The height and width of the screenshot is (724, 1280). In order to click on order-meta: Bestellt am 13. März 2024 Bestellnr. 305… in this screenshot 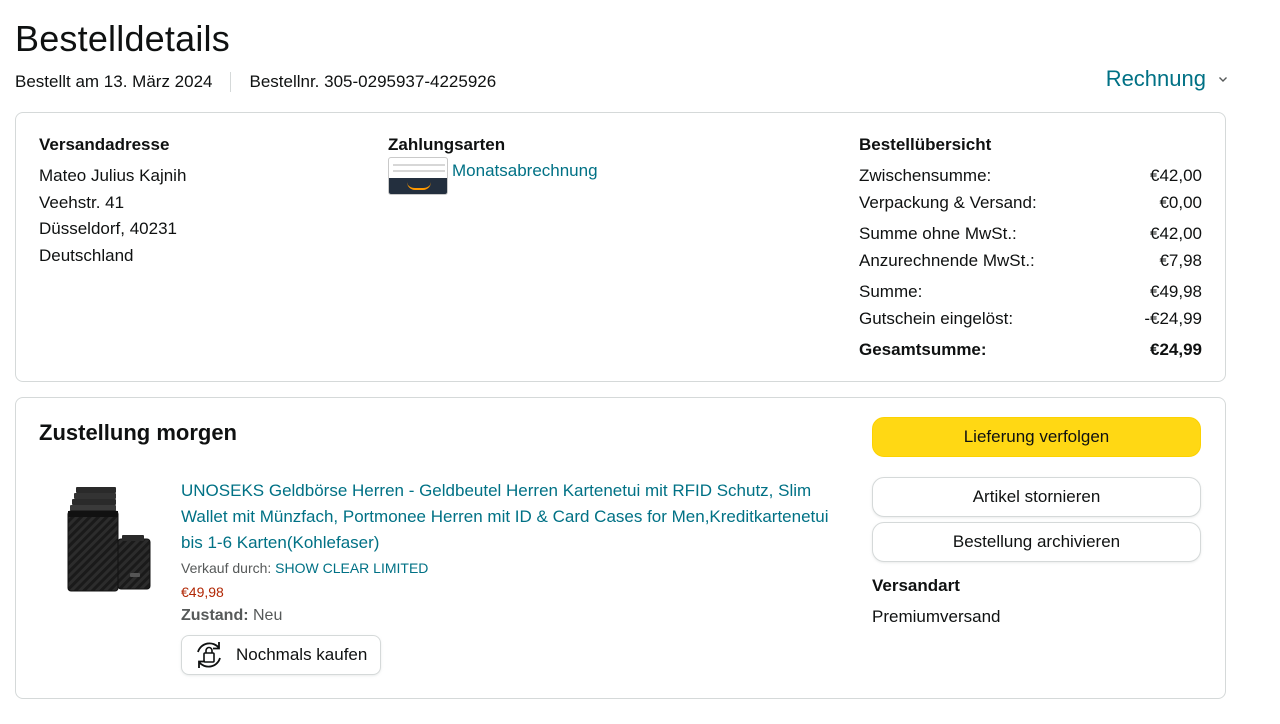, I will do `click(255, 82)`.